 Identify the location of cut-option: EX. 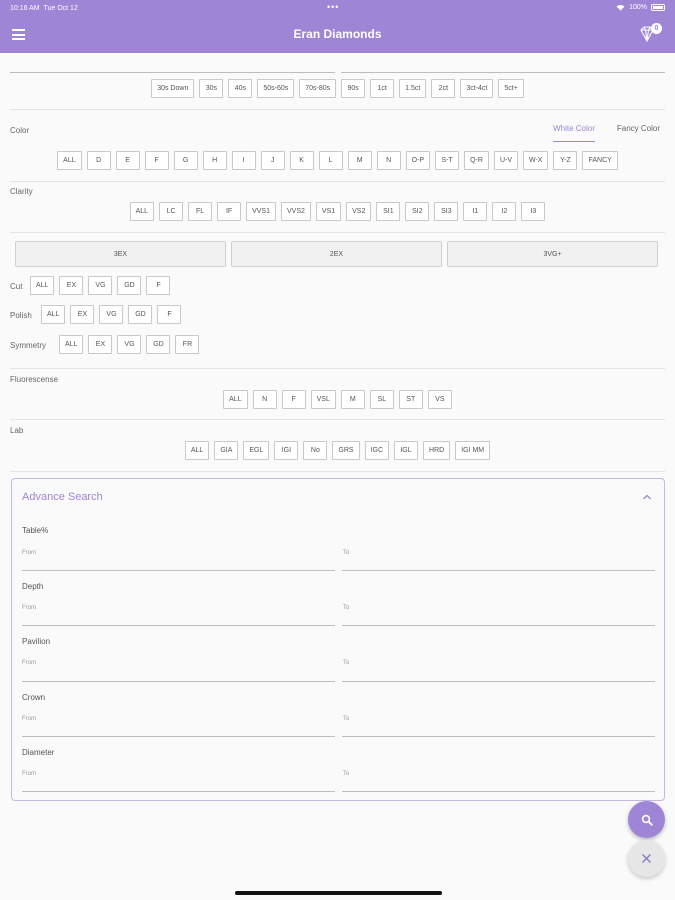
(71, 285).